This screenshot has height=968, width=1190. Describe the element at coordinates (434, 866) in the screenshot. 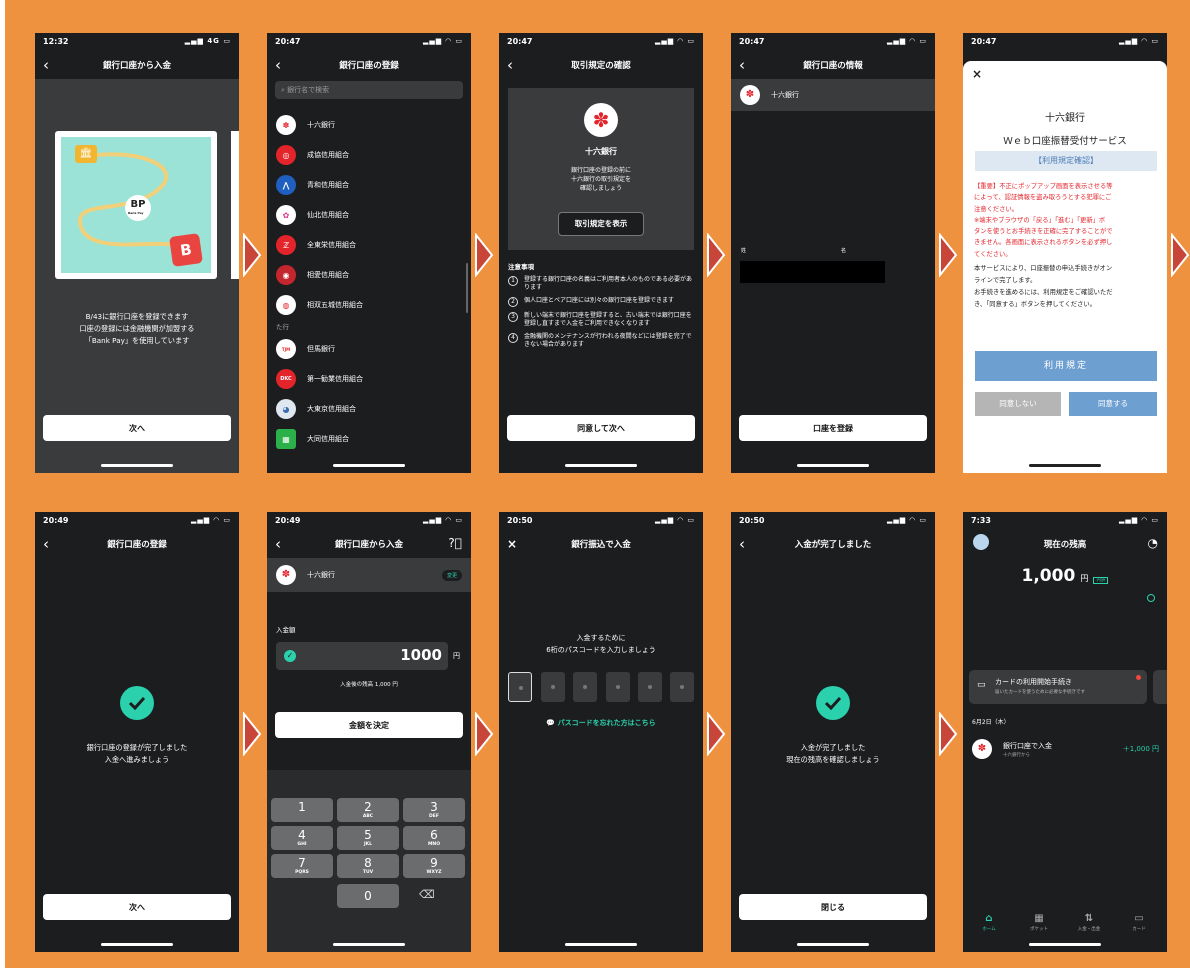

I see `key-9: 9 WXYZ` at that location.